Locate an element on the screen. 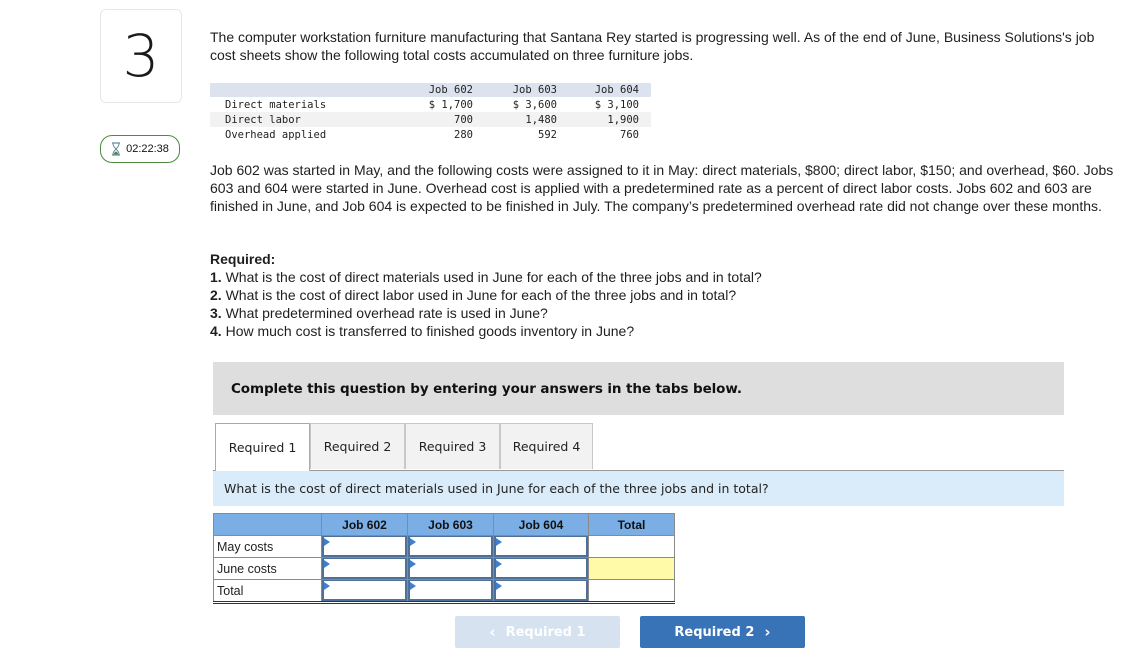 Image resolution: width=1139 pixels, height=667 pixels. job-cost-header: Job 604 is located at coordinates (605, 90).